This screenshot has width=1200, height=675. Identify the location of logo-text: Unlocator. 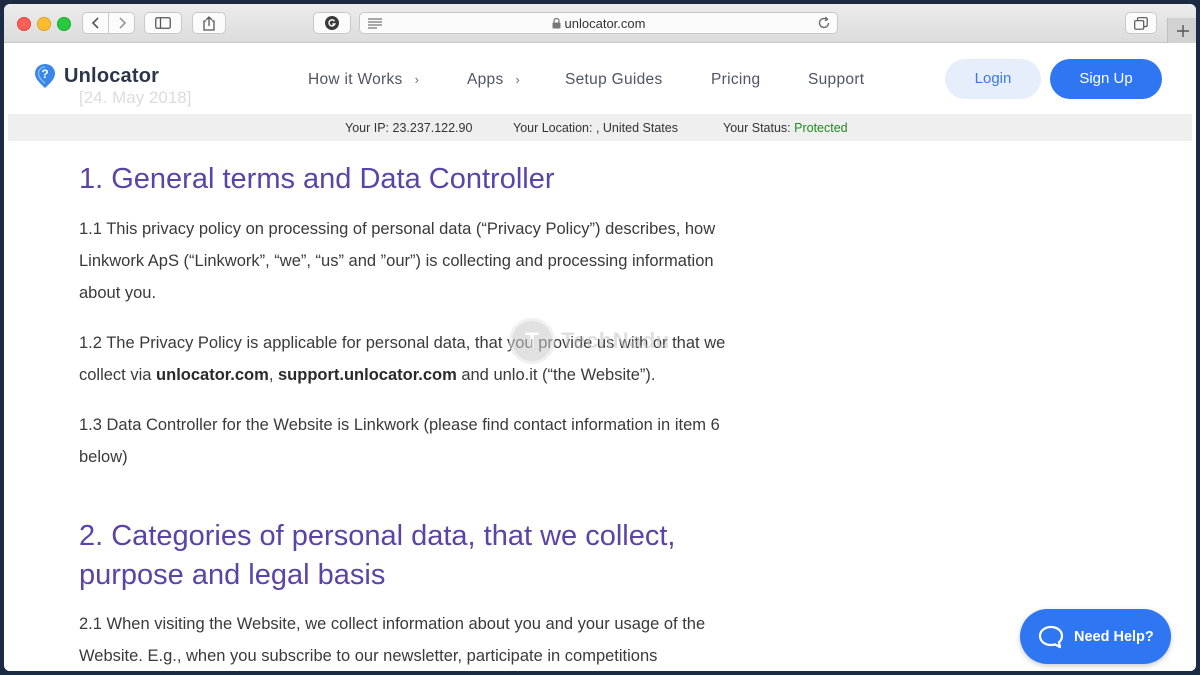
(112, 75).